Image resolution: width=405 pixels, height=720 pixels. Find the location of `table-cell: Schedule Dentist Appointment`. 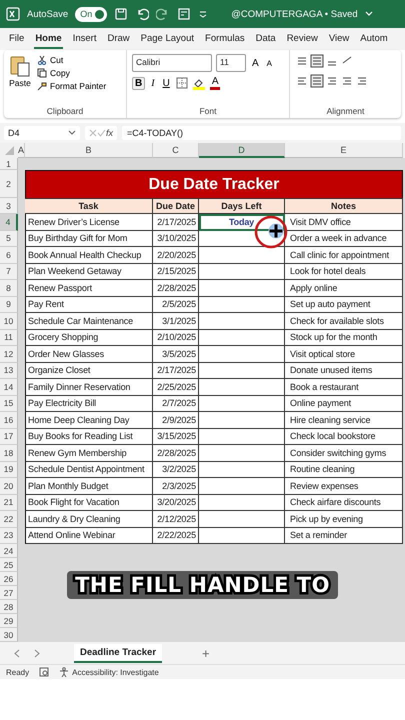

table-cell: Schedule Dentist Appointment is located at coordinates (89, 470).